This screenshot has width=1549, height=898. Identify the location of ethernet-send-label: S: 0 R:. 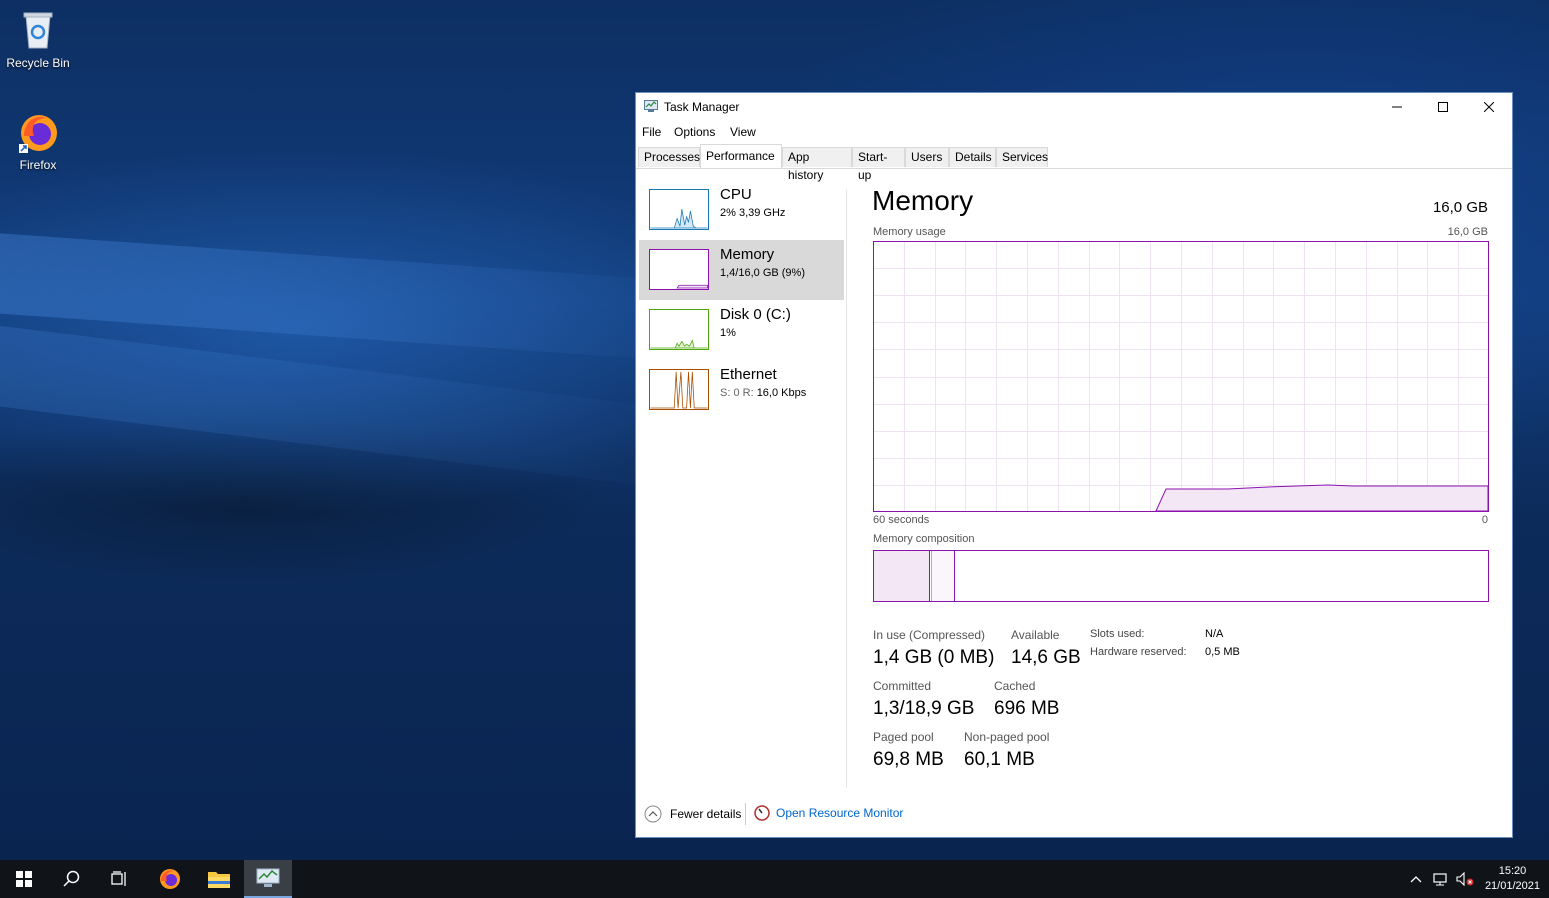
(737, 393).